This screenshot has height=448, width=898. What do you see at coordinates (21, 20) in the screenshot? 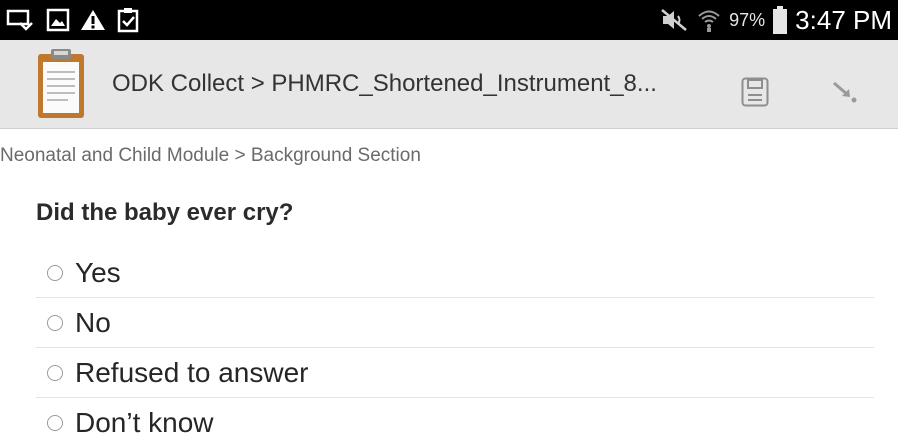
I see `cast-icon` at bounding box center [21, 20].